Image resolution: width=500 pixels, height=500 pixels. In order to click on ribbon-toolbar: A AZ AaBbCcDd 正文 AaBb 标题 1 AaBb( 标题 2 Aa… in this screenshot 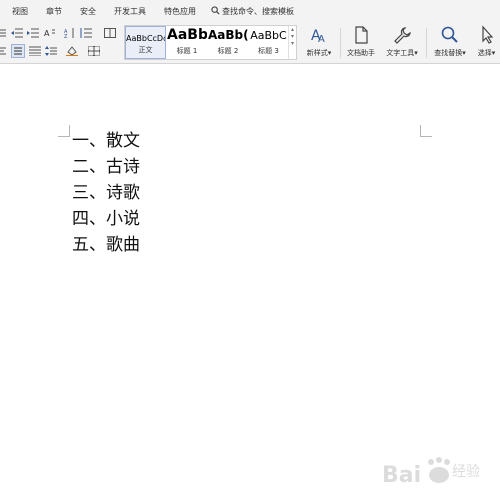, I will do `click(250, 43)`.